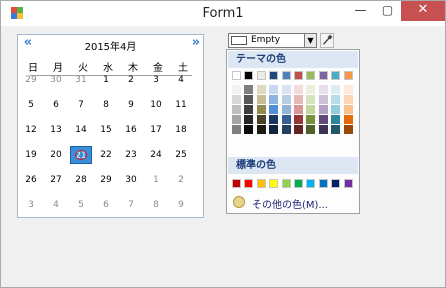  Describe the element at coordinates (131, 155) in the screenshot. I see `calendar-day: 23` at that location.